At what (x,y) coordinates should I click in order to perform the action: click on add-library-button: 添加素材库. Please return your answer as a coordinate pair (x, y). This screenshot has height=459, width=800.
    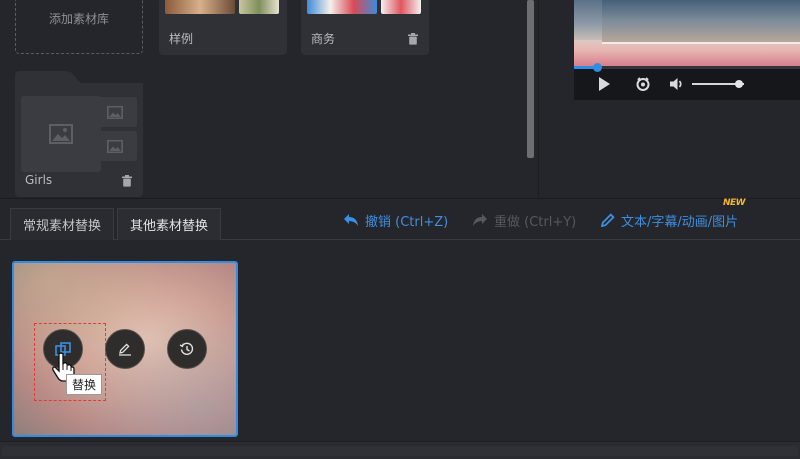
    Looking at the image, I should click on (79, 27).